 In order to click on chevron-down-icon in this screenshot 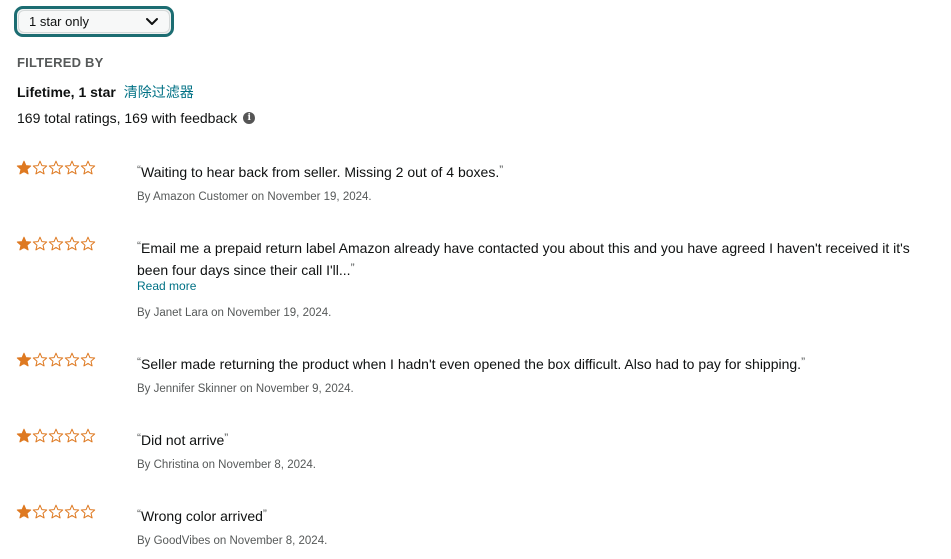, I will do `click(152, 21)`.